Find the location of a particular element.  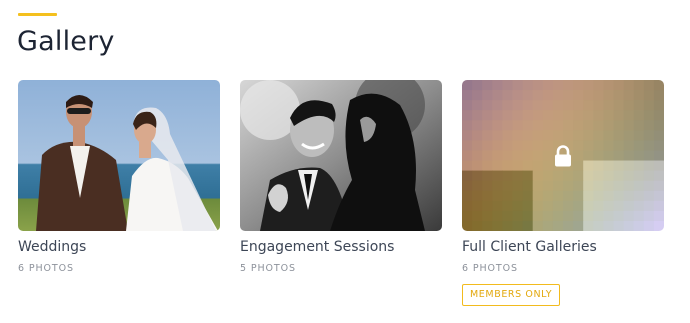

gallery-title: Full Client Galleries is located at coordinates (563, 247).